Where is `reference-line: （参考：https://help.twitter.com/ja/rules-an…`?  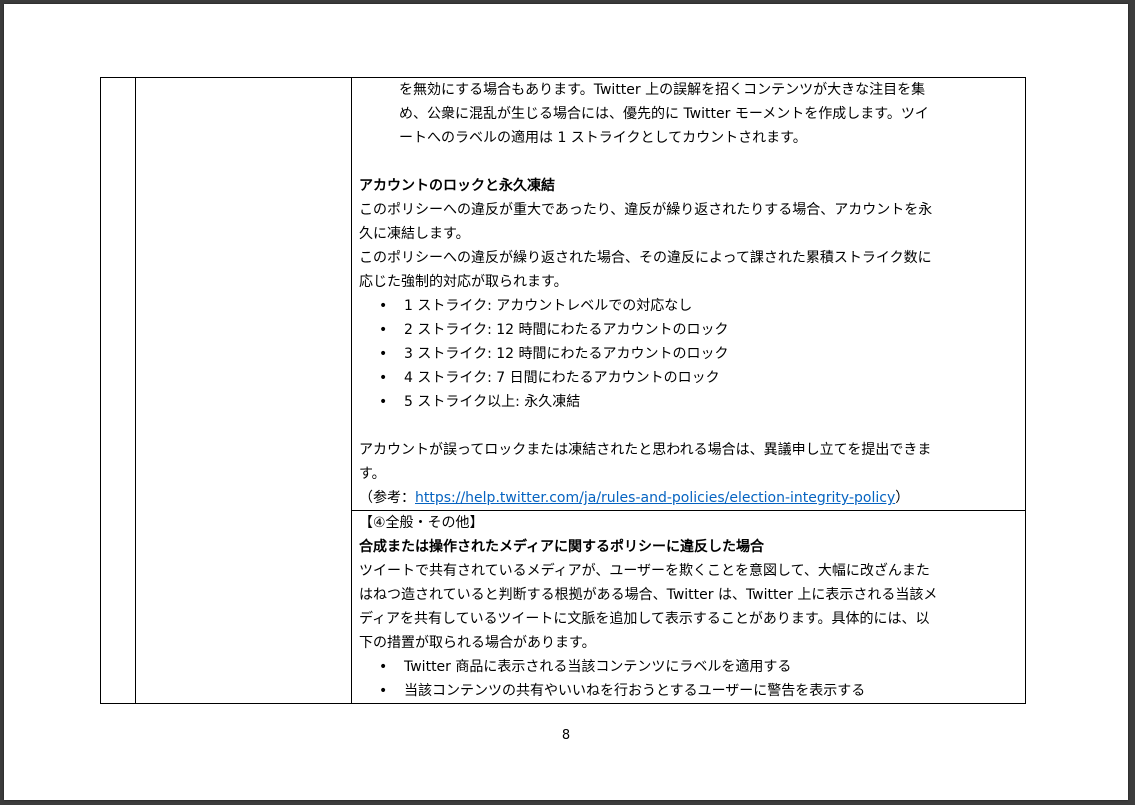
reference-line: （参考：https://help.twitter.com/ja/rules-an… is located at coordinates (634, 498).